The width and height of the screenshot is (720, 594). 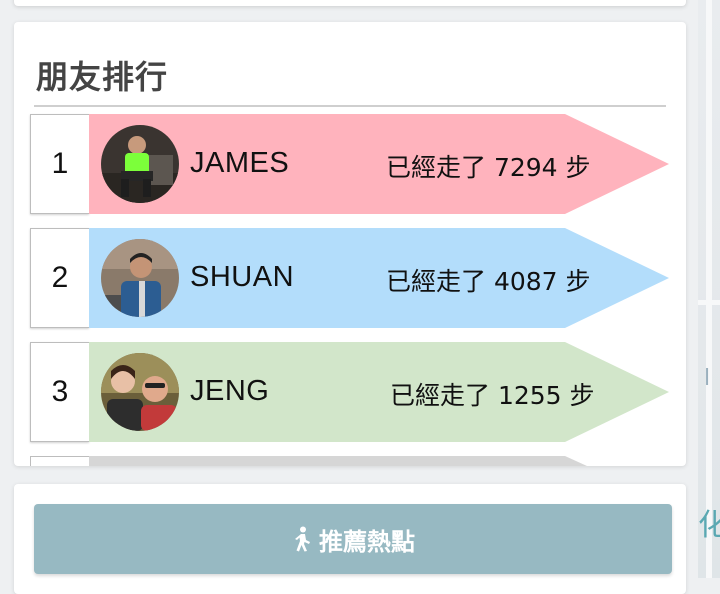 What do you see at coordinates (59, 461) in the screenshot?
I see `rank-number-partial` at bounding box center [59, 461].